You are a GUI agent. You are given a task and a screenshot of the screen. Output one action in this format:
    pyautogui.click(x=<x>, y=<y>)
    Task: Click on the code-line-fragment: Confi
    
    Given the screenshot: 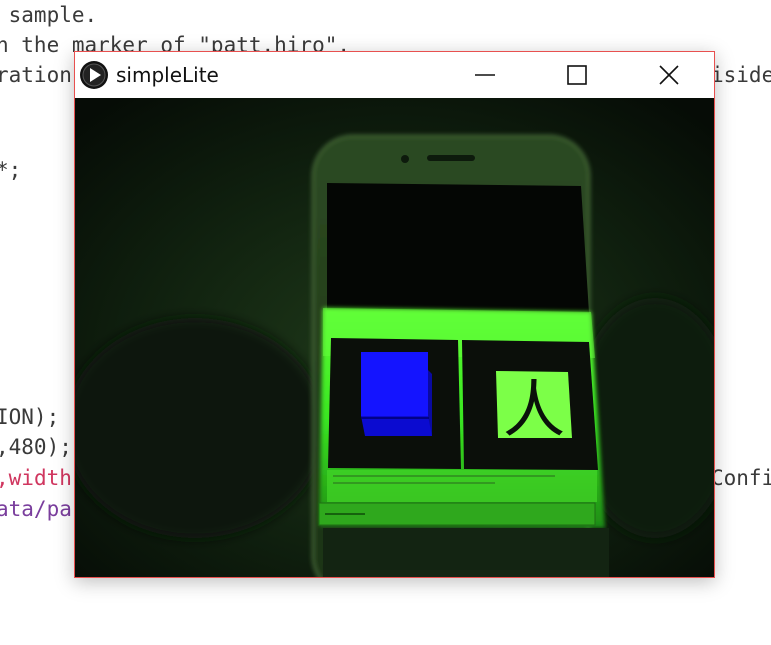 What is the action you would take?
    pyautogui.click(x=741, y=478)
    